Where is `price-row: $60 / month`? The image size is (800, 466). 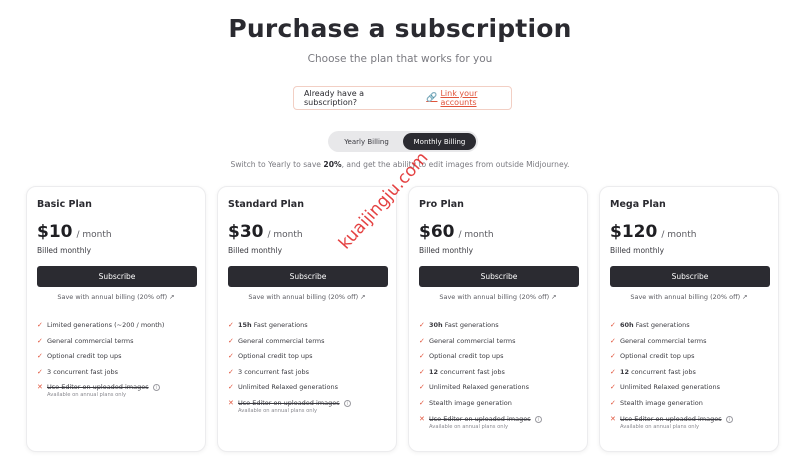
price-row: $60 / month is located at coordinates (498, 232).